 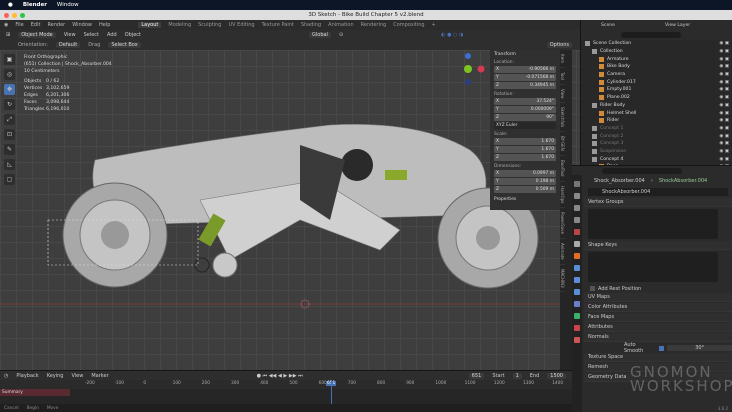 I want to click on scale-tool: ⤢, so click(x=9, y=119).